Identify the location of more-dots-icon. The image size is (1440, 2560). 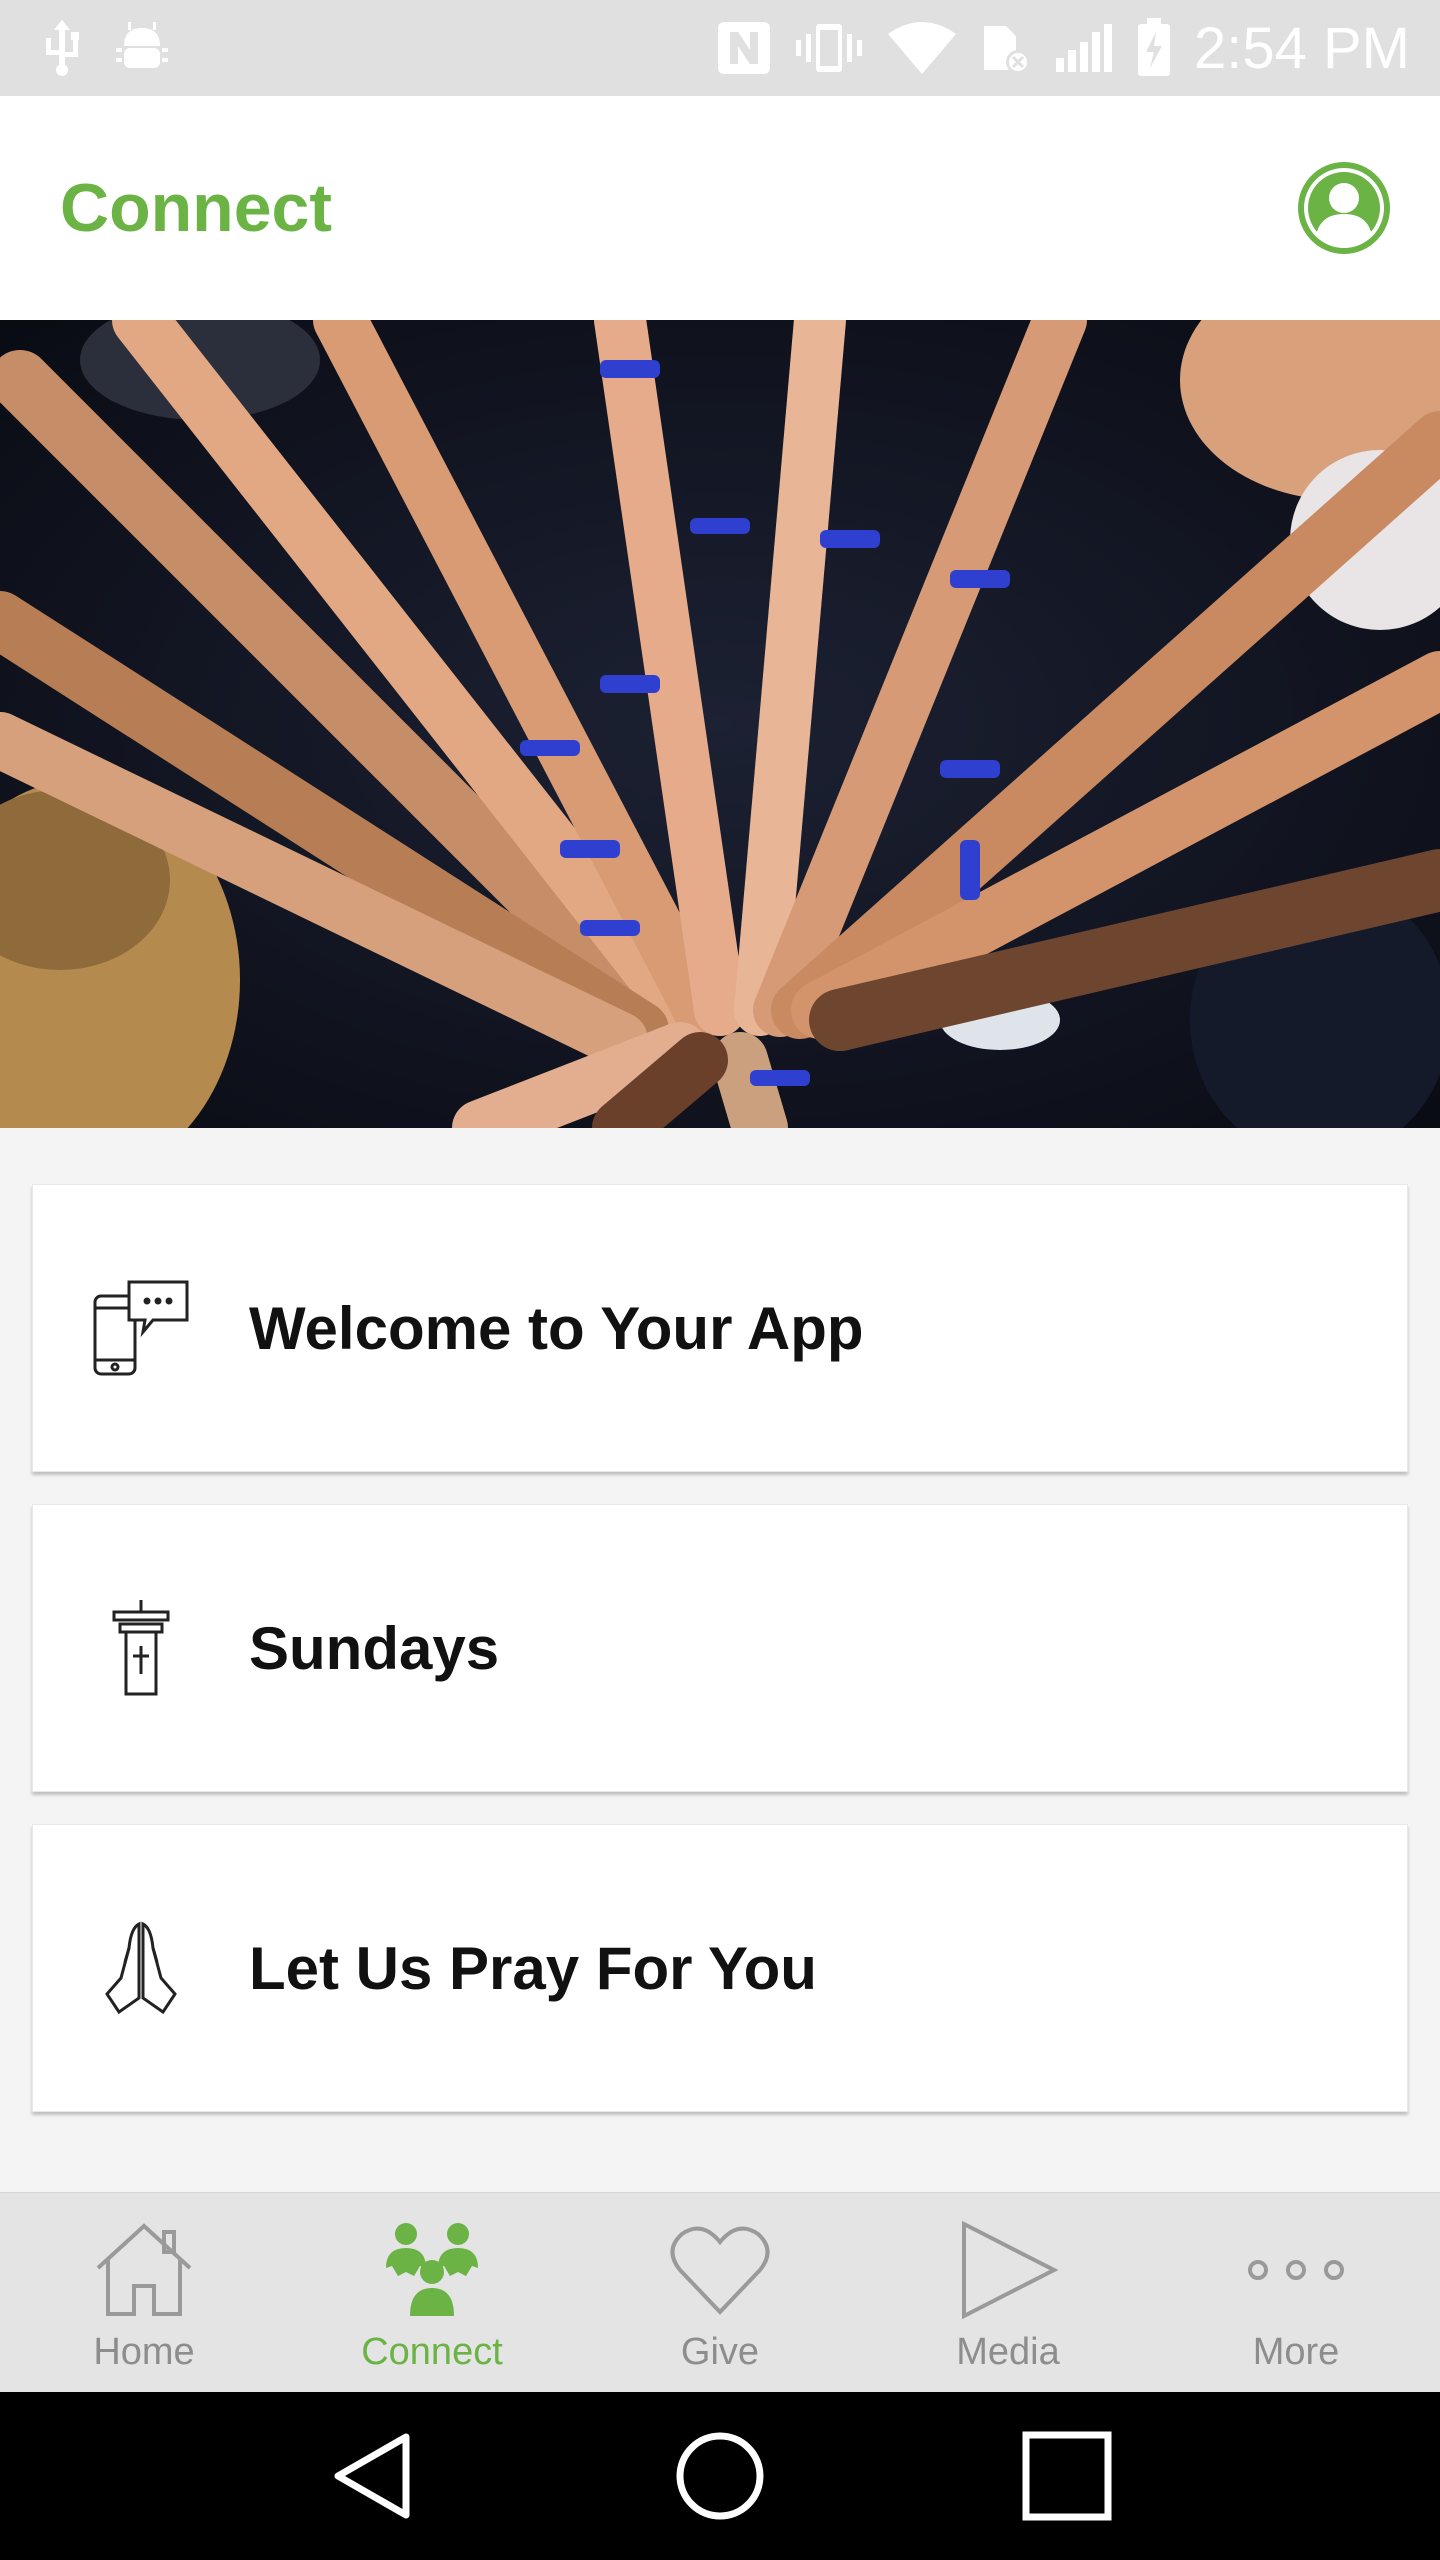
(1296, 2270).